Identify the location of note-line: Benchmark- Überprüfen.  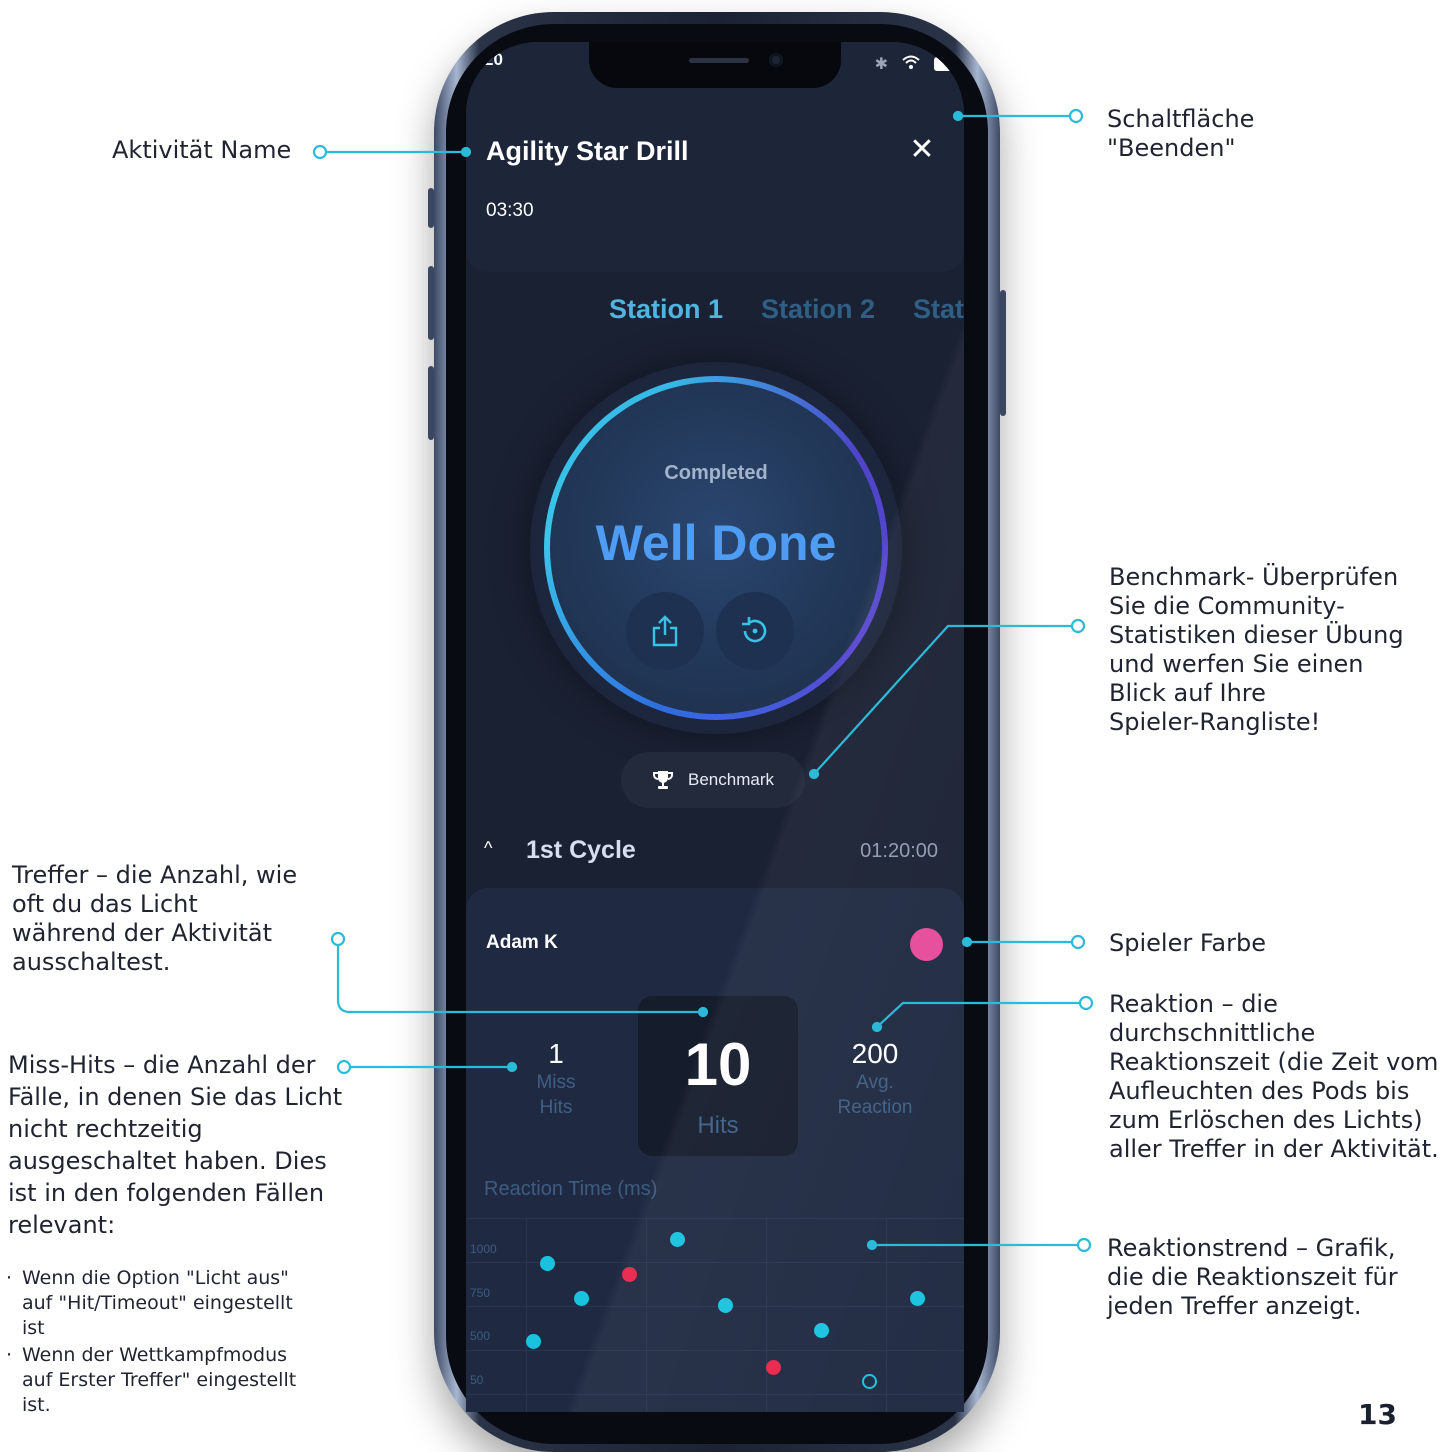
(1254, 577).